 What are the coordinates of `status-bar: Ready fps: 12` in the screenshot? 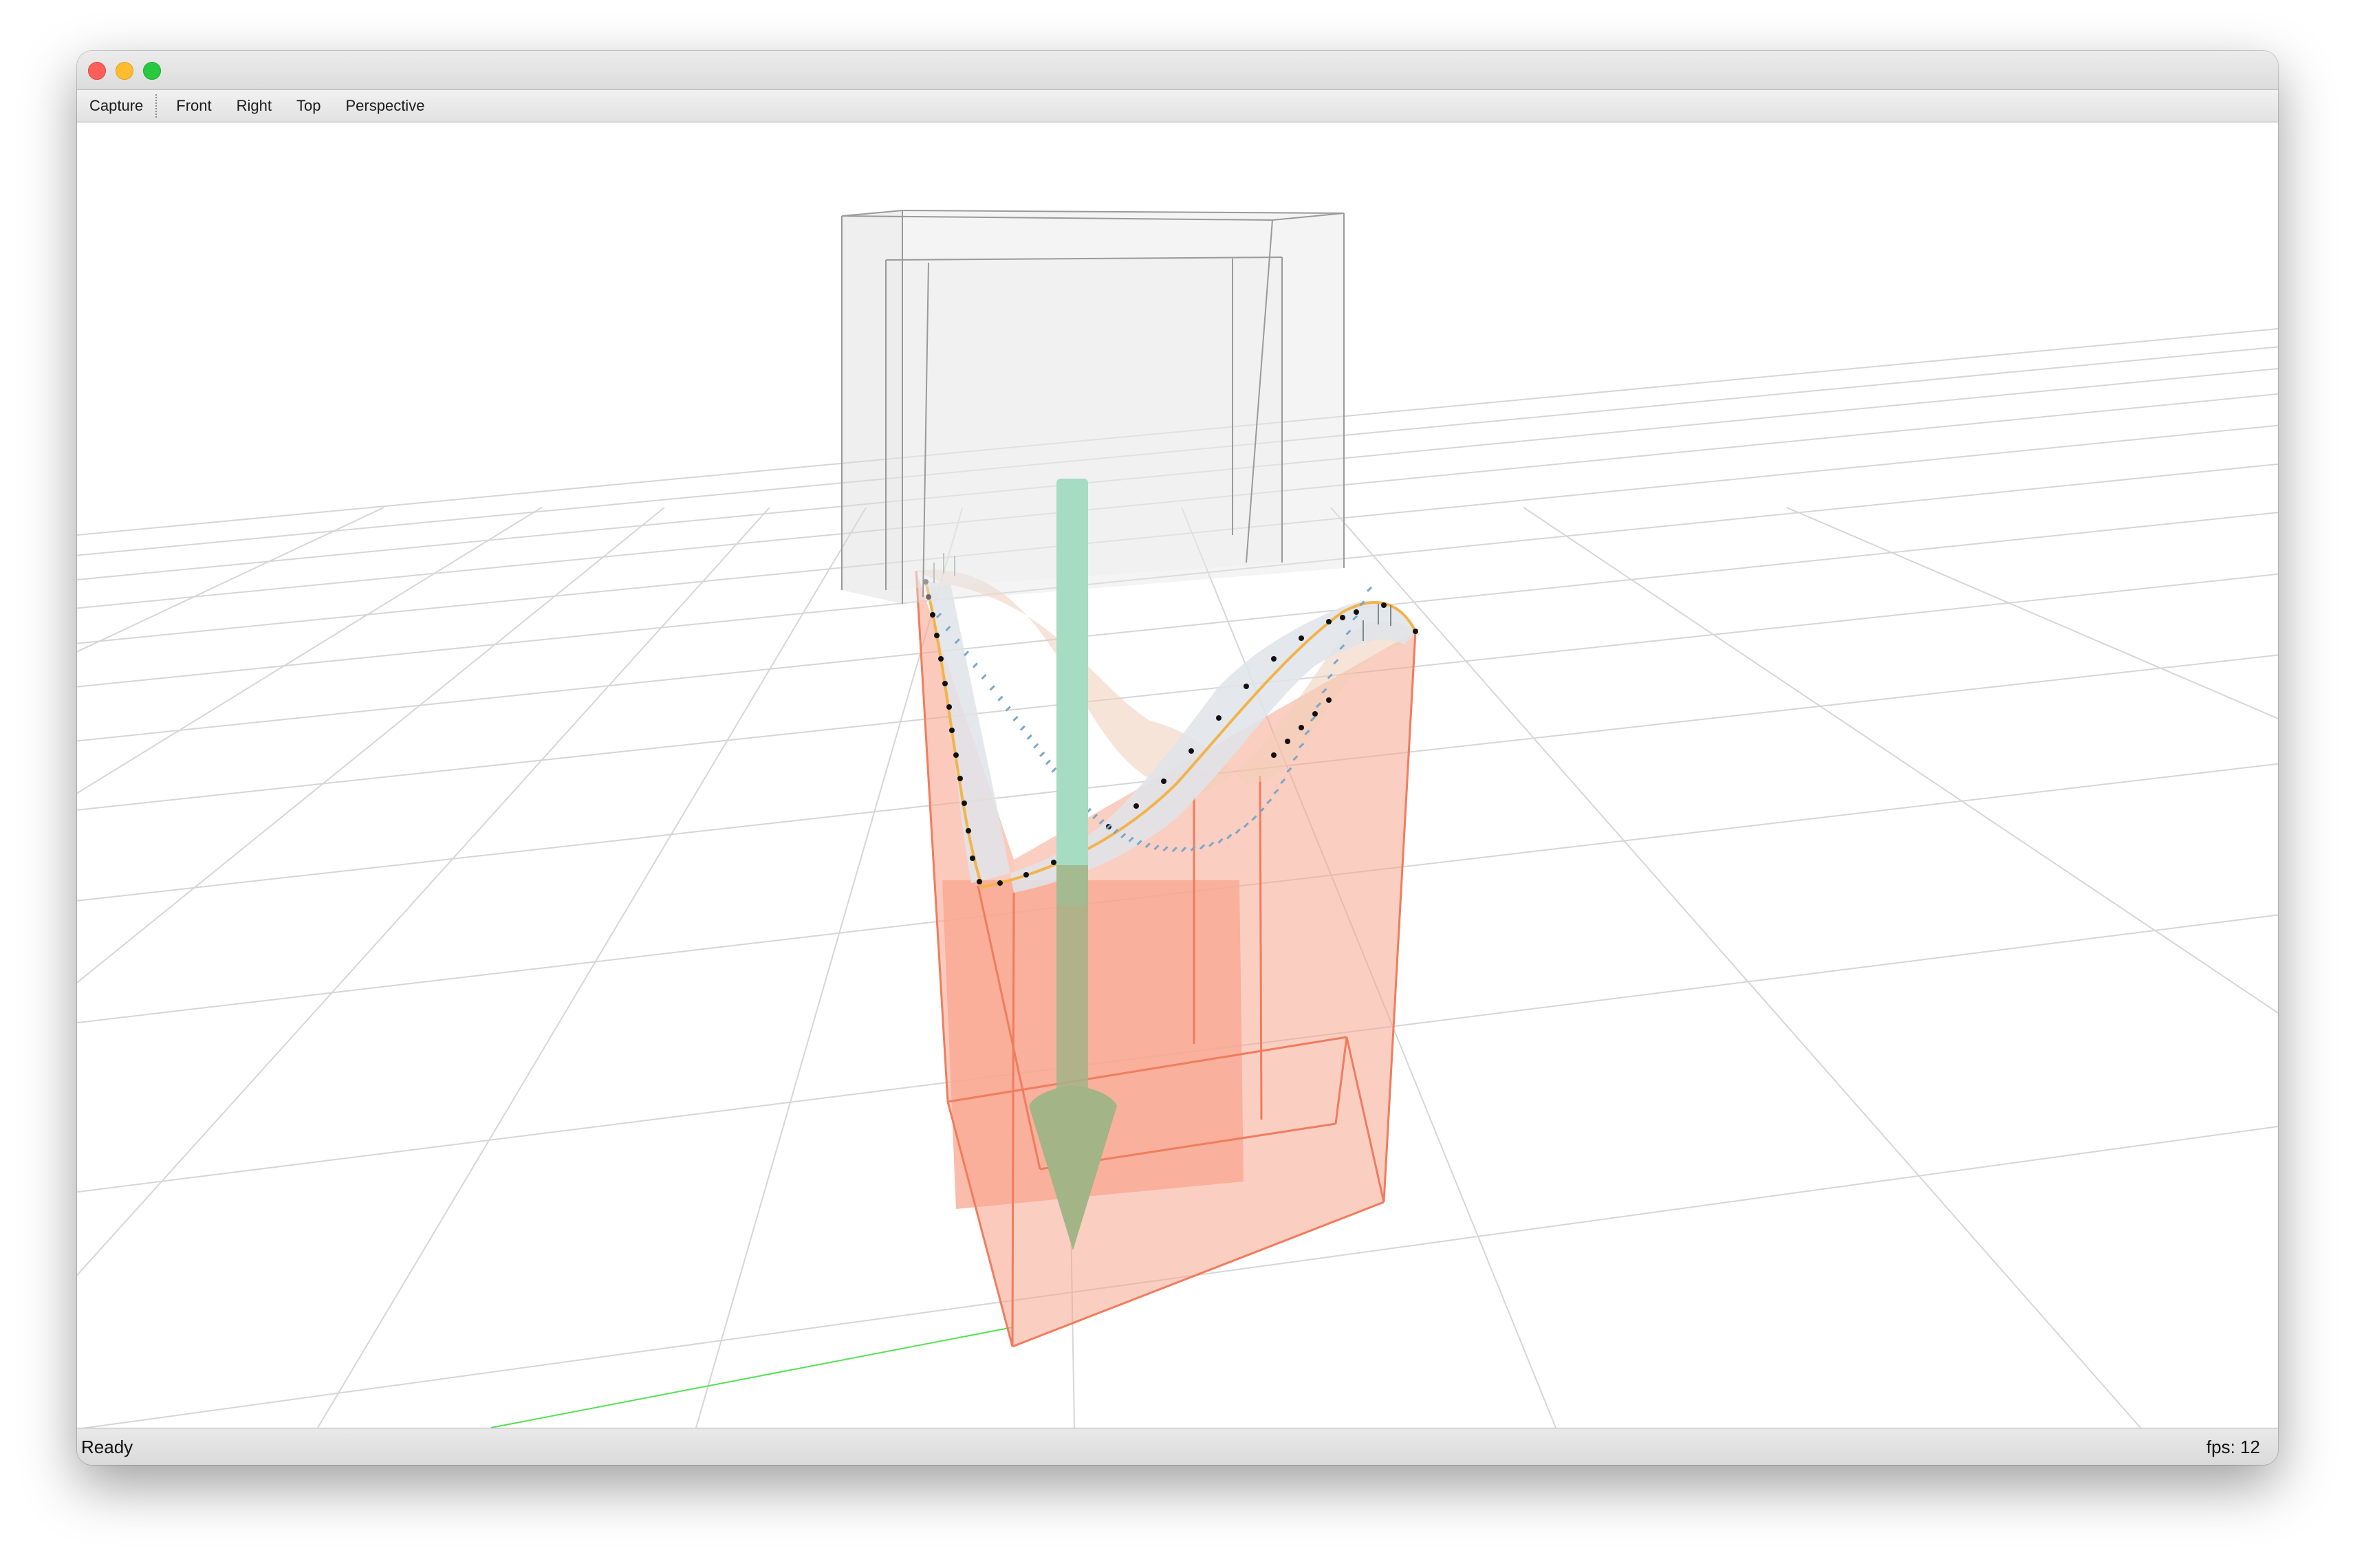 It's located at (1177, 1446).